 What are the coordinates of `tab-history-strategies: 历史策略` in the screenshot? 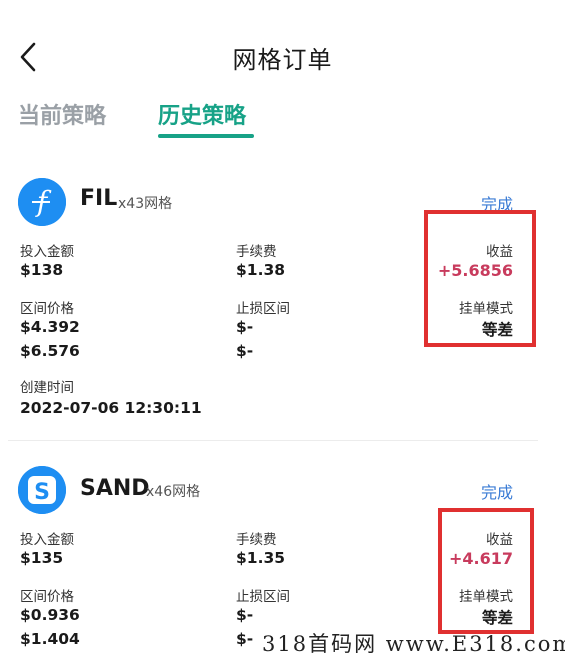 It's located at (202, 114).